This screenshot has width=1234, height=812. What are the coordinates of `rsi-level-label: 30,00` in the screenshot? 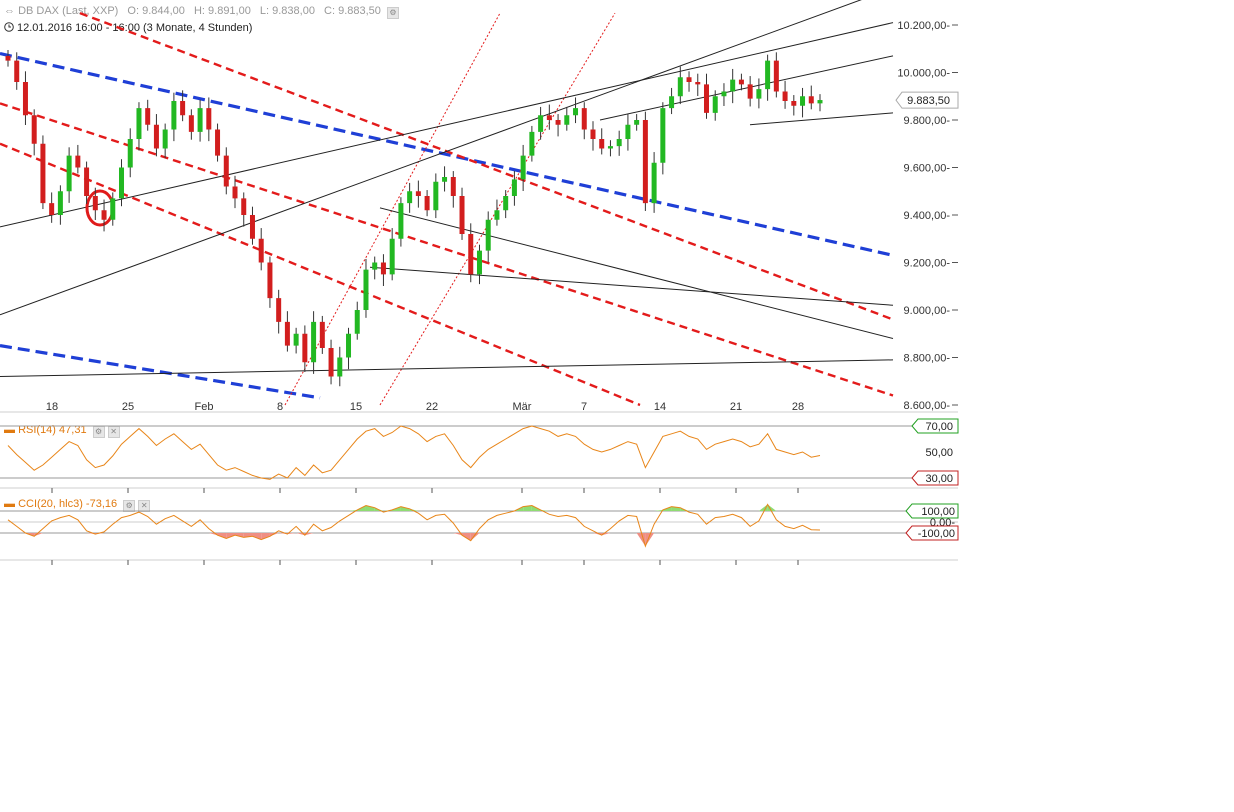 It's located at (939, 479).